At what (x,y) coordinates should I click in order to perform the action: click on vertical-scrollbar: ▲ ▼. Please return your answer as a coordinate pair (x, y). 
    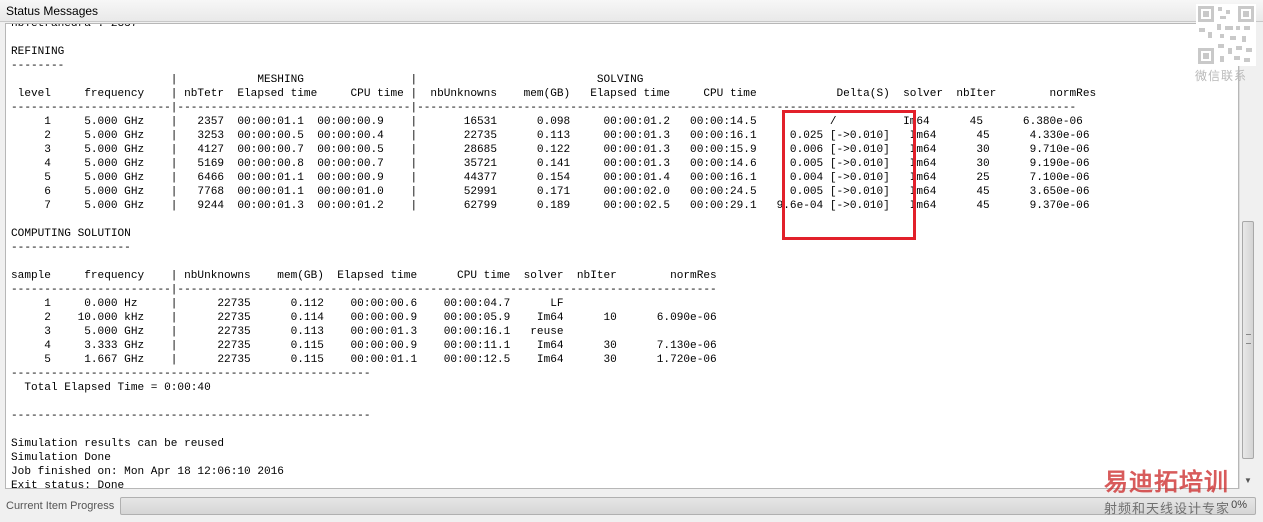
    Looking at the image, I should click on (1247, 256).